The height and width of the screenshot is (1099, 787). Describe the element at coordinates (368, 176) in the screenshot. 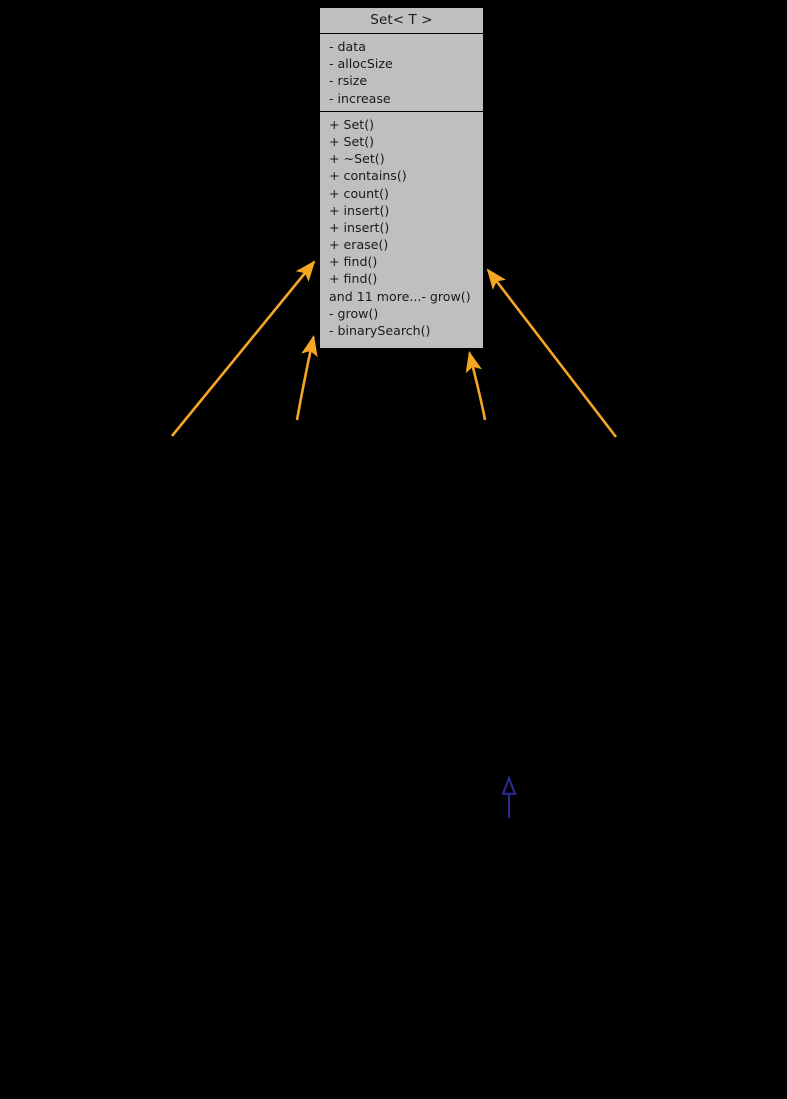

I see `method-row: + contains()` at that location.